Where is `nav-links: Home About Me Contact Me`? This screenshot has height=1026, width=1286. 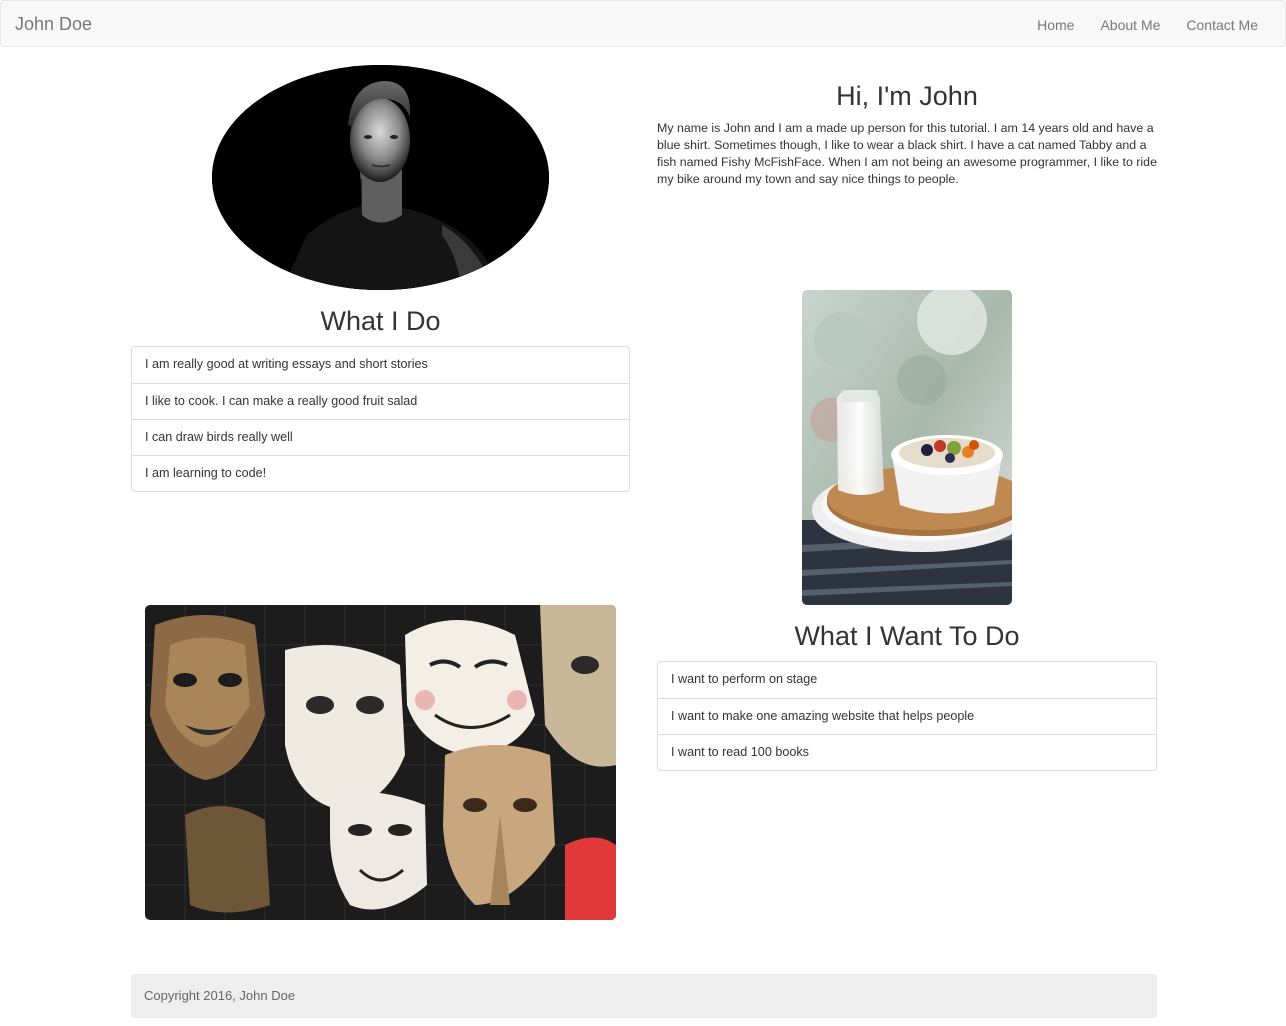
nav-links: Home About Me Contact Me is located at coordinates (1154, 24).